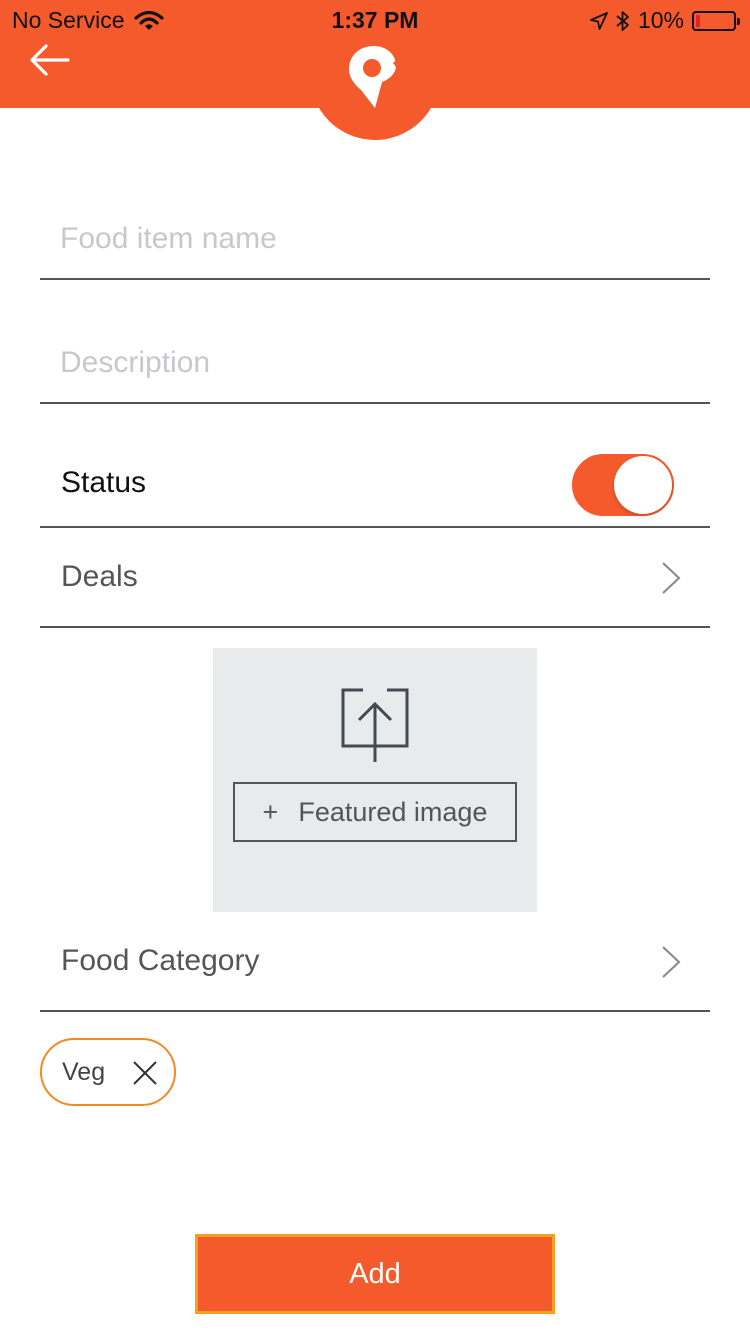 This screenshot has width=750, height=1334. I want to click on deals-label: Deals, so click(99, 576).